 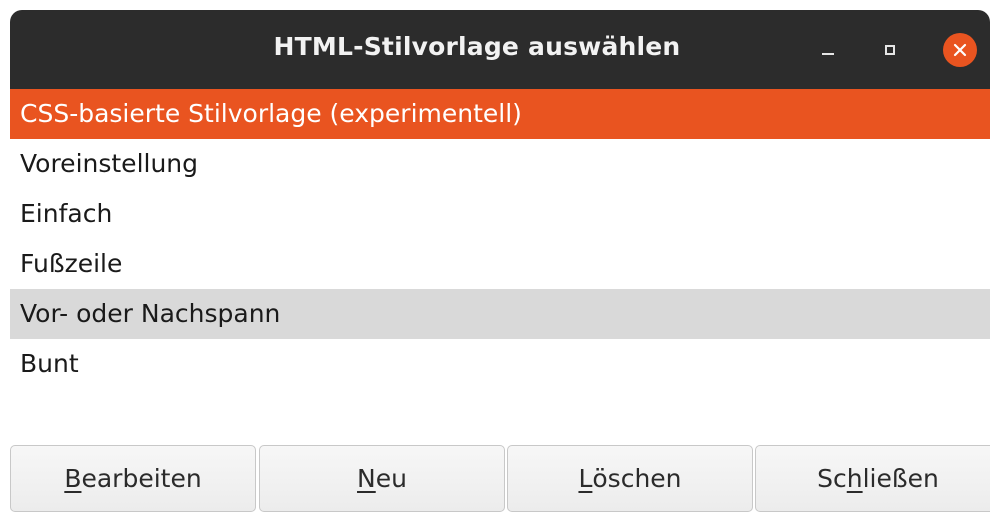 I want to click on window-title: HTML-Stilvorlage auswählen, so click(x=477, y=46).